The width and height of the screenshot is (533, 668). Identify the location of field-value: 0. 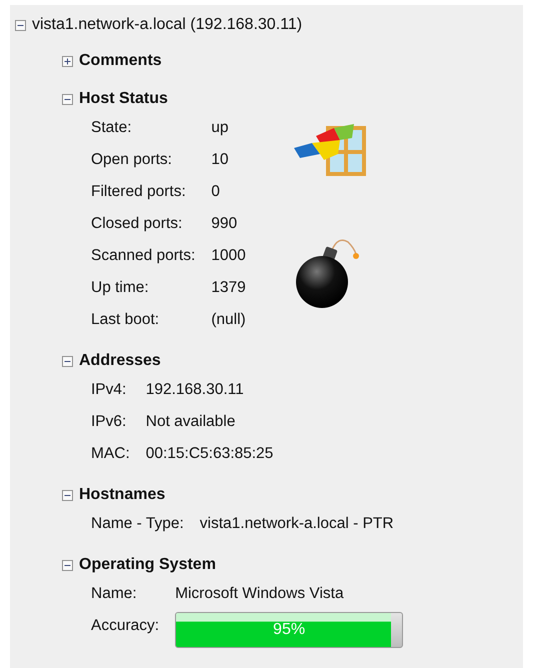
(215, 192).